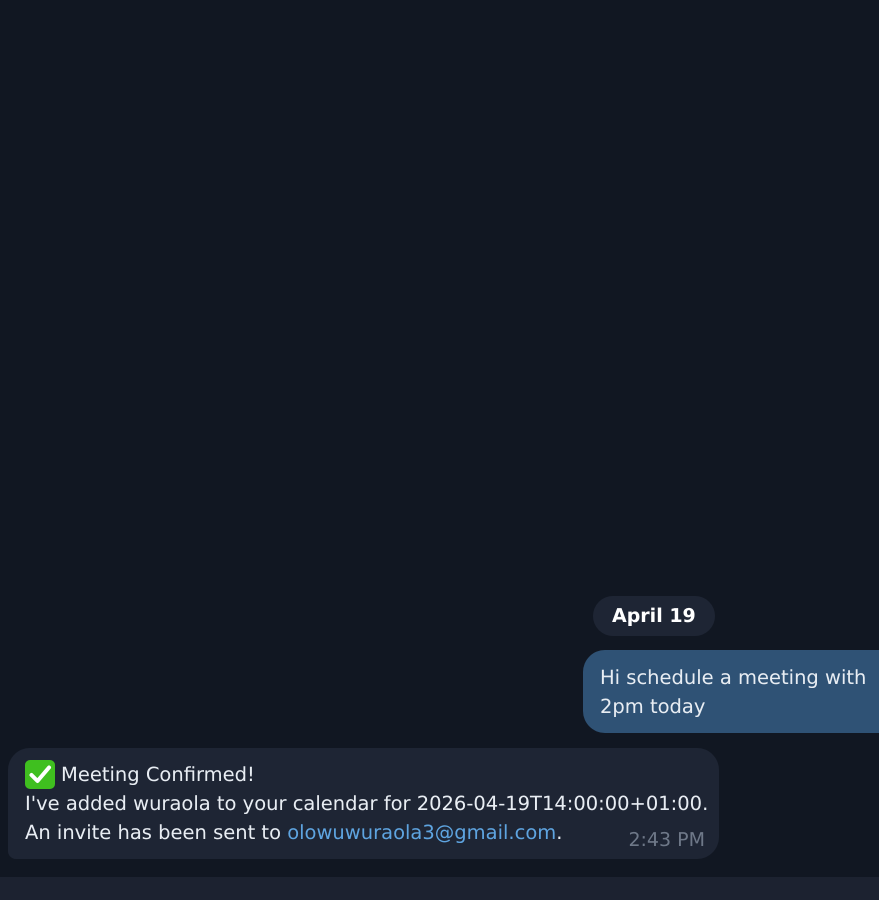  I want to click on message-text: An invite has been sent to olowuwuraola3@gmail.com., so click(293, 833).